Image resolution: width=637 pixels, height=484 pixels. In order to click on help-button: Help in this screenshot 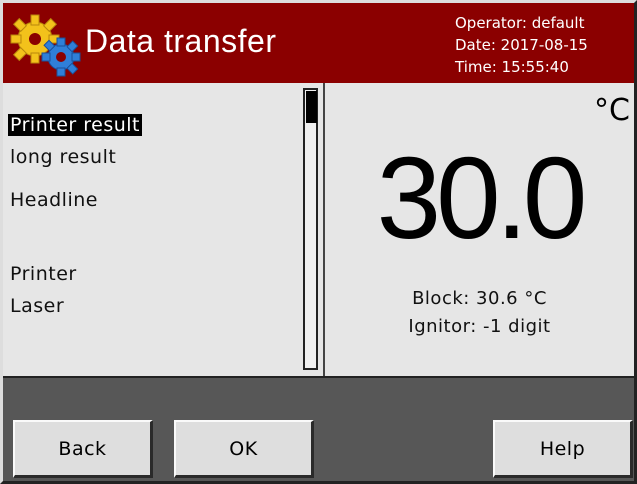, I will do `click(563, 449)`.